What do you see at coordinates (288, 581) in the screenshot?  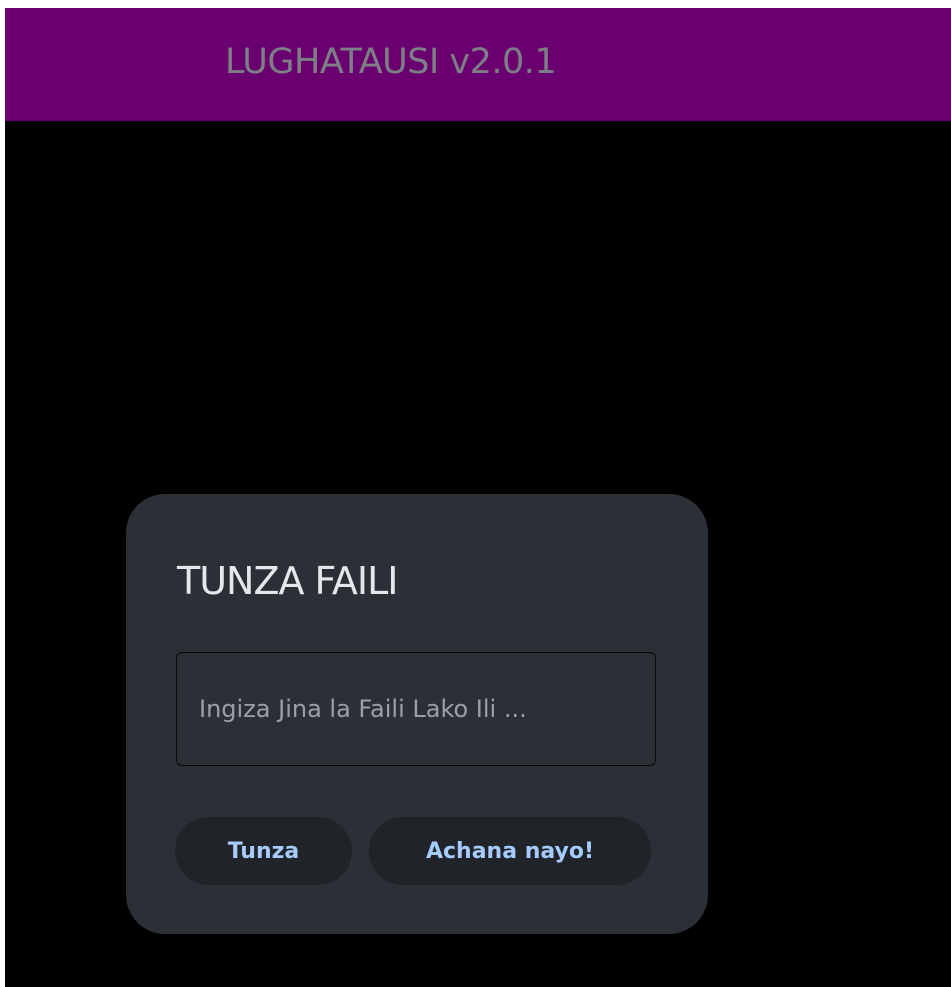 I see `dialog-title: TUNZA FAILI` at bounding box center [288, 581].